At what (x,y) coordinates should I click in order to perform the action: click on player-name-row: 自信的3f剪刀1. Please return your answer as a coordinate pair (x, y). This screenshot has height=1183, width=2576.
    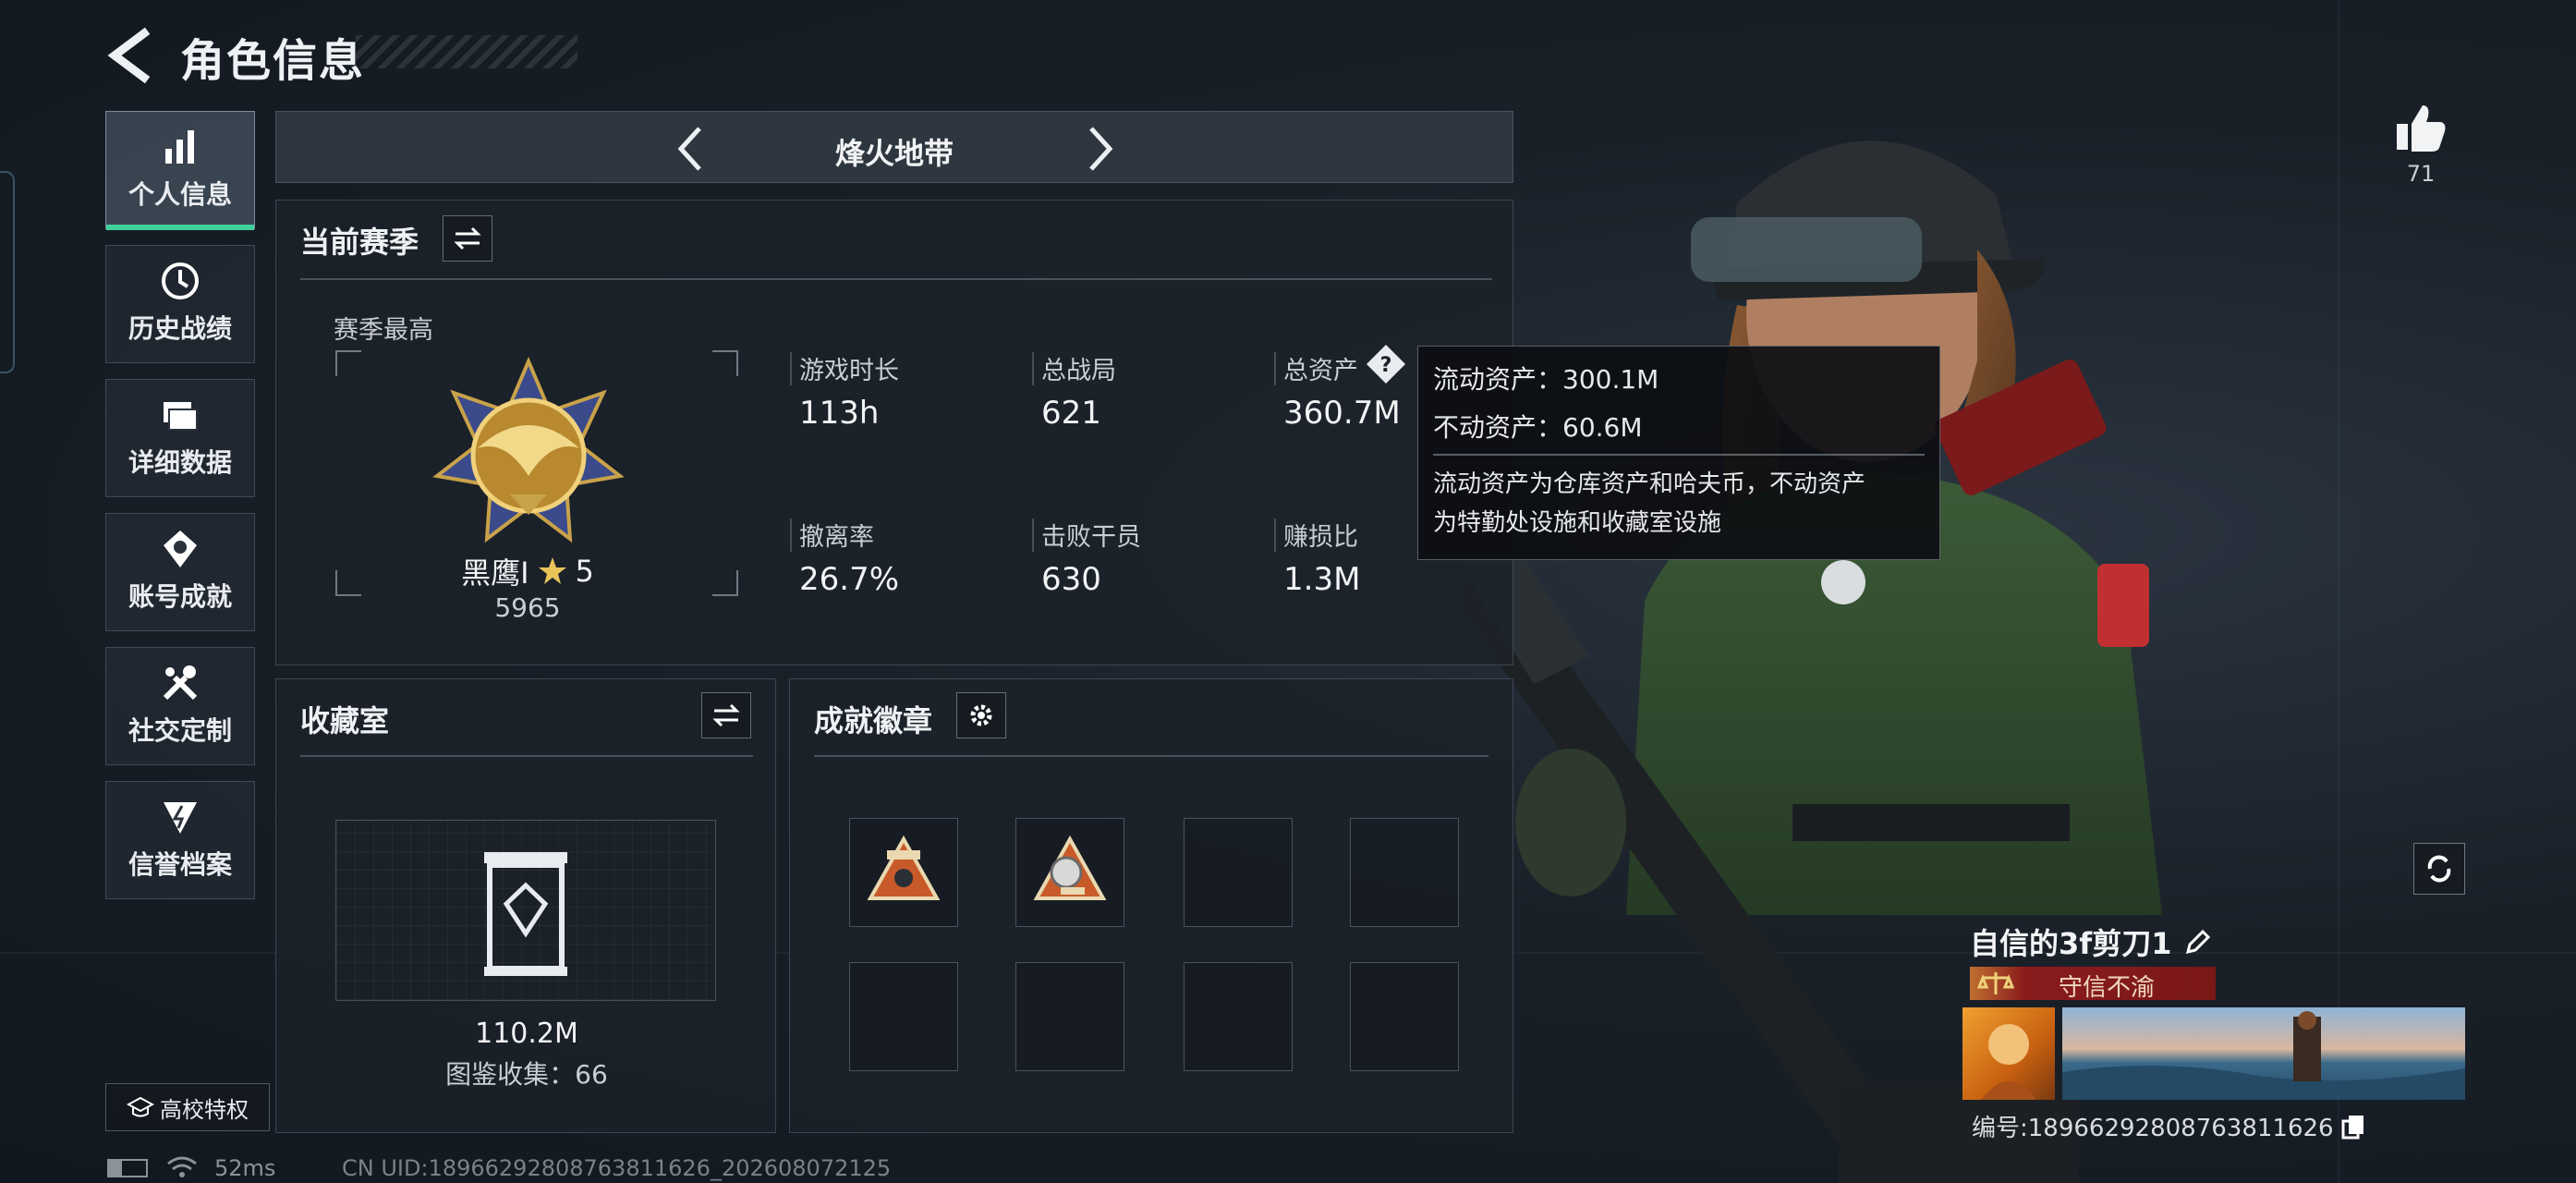
    Looking at the image, I should click on (2091, 942).